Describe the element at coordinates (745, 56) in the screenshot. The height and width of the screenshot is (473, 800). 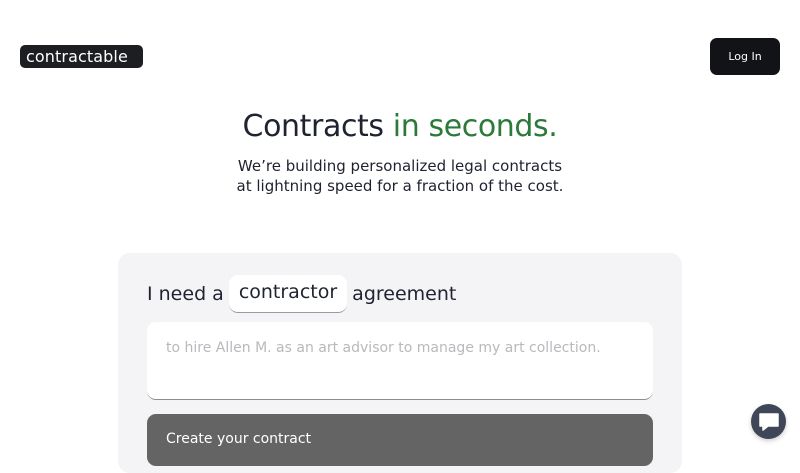
I see `login-button: Log In` at that location.